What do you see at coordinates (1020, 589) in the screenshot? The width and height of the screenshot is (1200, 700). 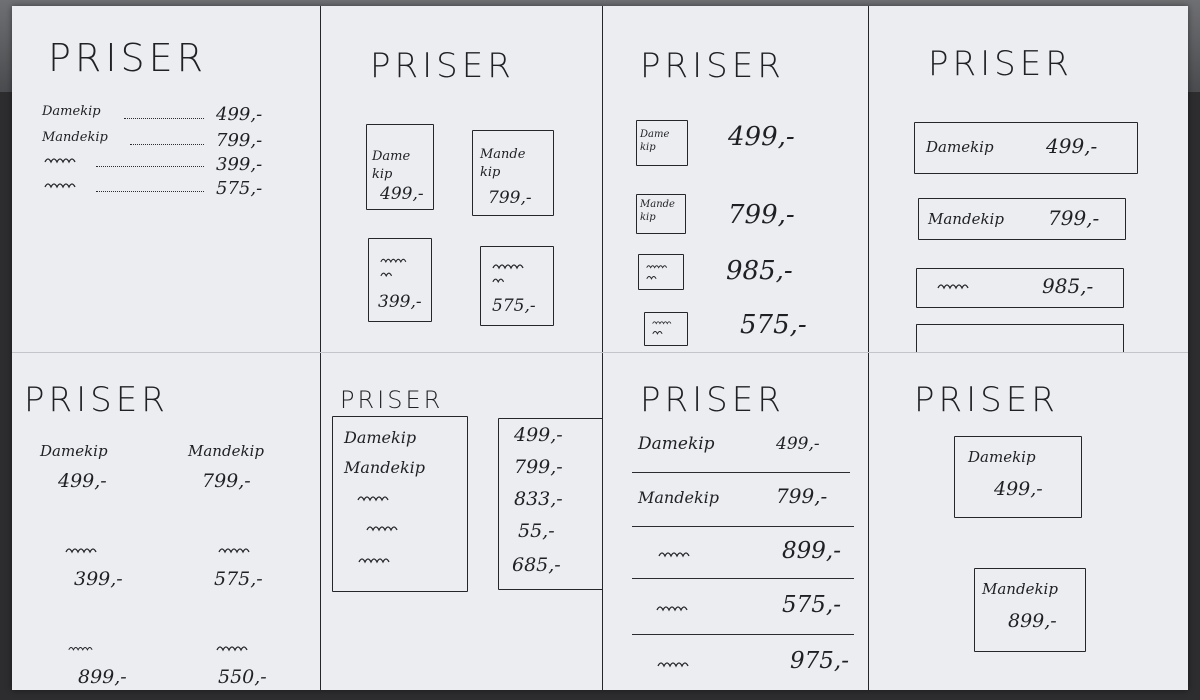 I see `card-label: Mandekip` at bounding box center [1020, 589].